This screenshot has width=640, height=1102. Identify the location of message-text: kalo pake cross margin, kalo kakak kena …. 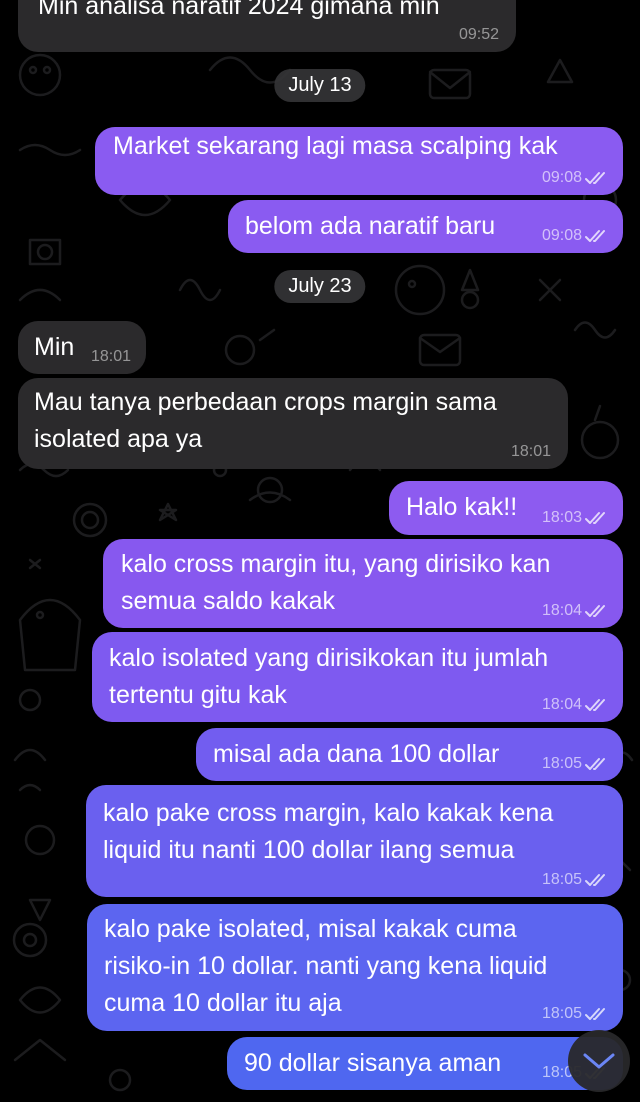
(328, 831).